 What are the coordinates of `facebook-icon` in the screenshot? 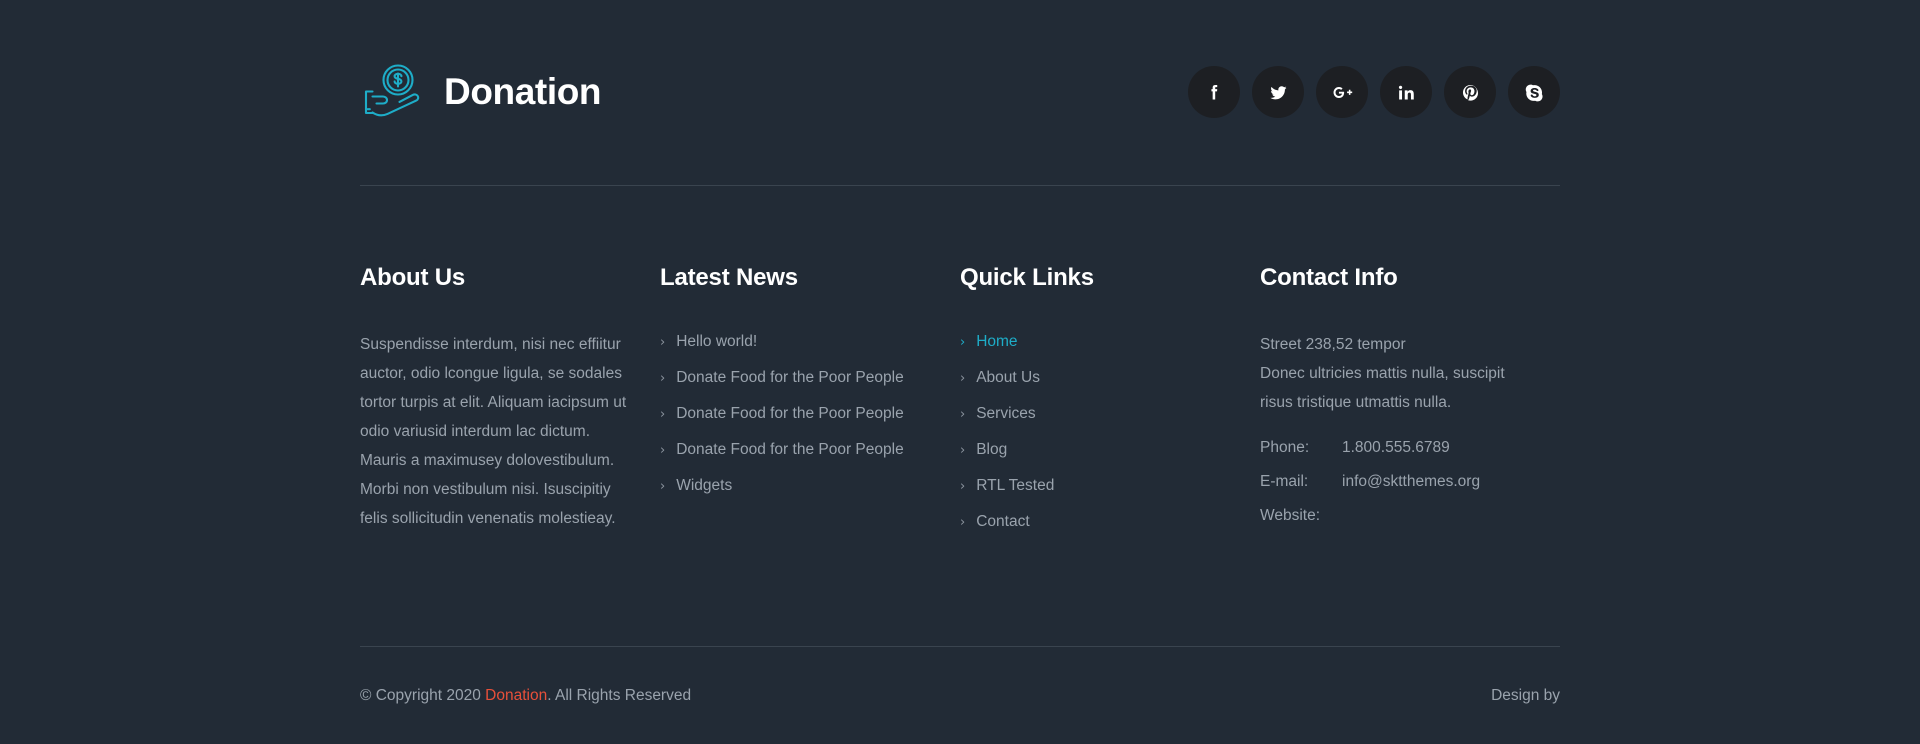 It's located at (1213, 92).